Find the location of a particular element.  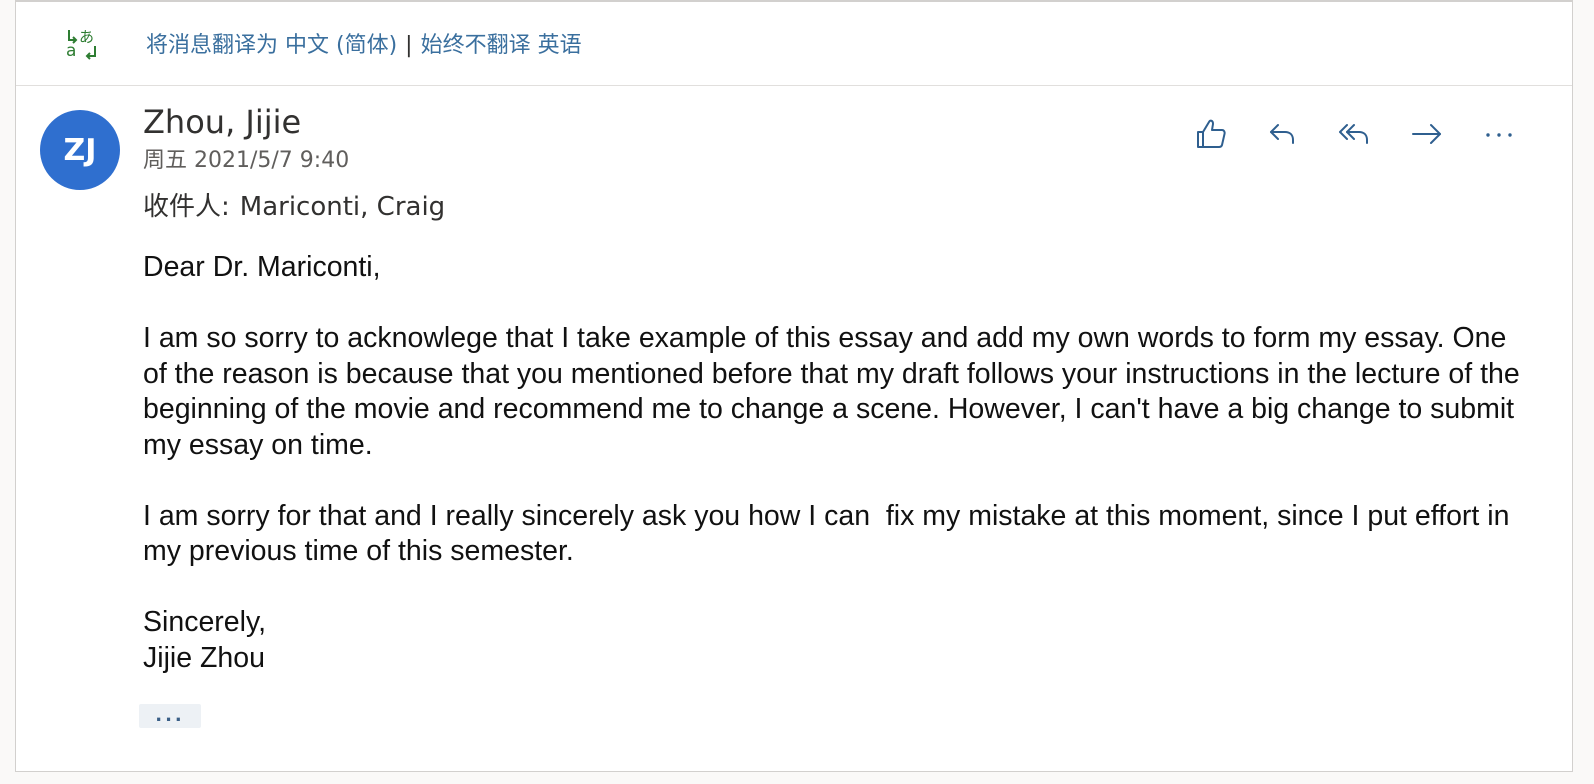

translation-links: 将消息翻译为 中文 (简体) | 始终不翻译 英语 is located at coordinates (364, 46).